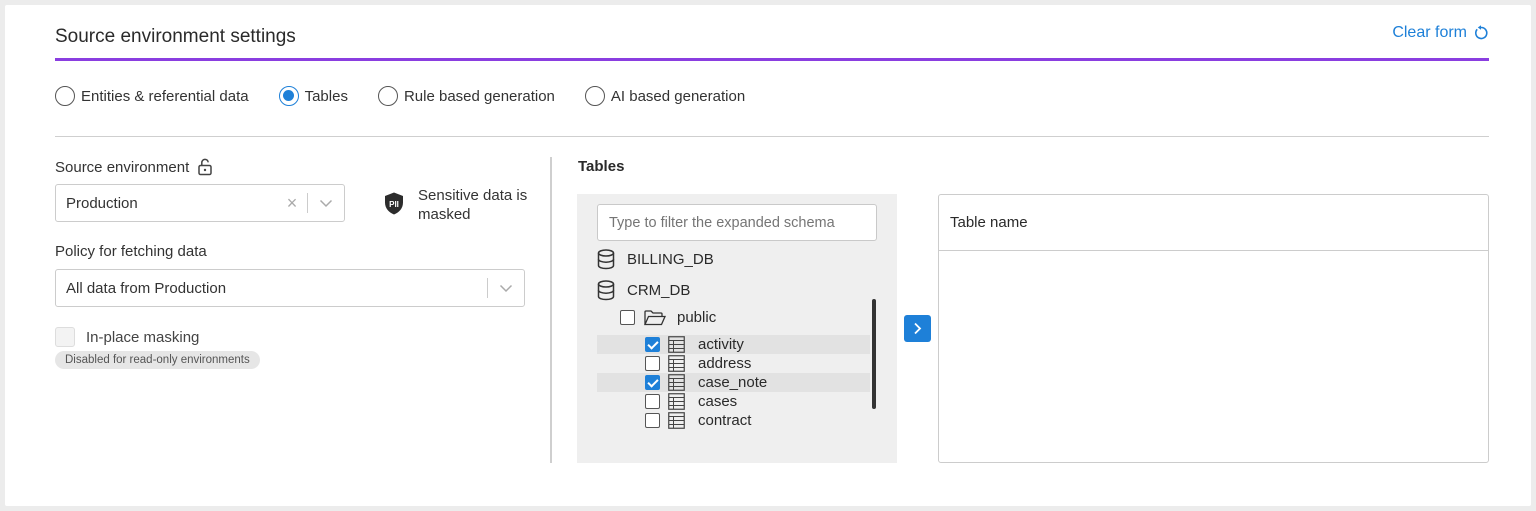 The width and height of the screenshot is (1536, 511). Describe the element at coordinates (721, 344) in the screenshot. I see `table-name: activity` at that location.